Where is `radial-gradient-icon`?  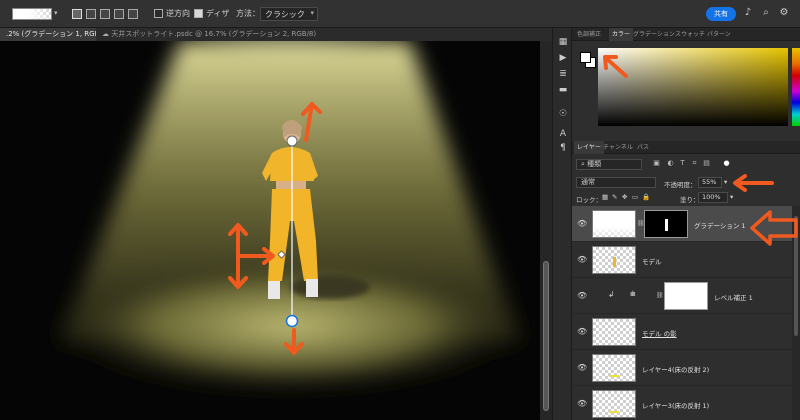
radial-gradient-icon is located at coordinates (91, 14).